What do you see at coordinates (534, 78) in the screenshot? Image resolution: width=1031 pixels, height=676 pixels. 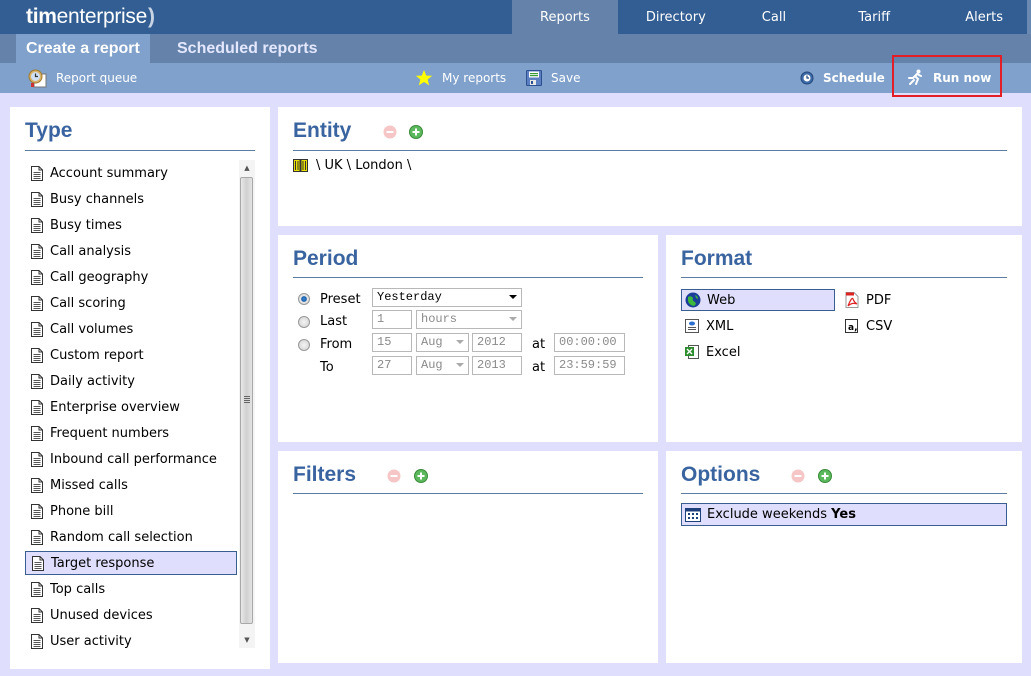 I see `save-disk-icon` at bounding box center [534, 78].